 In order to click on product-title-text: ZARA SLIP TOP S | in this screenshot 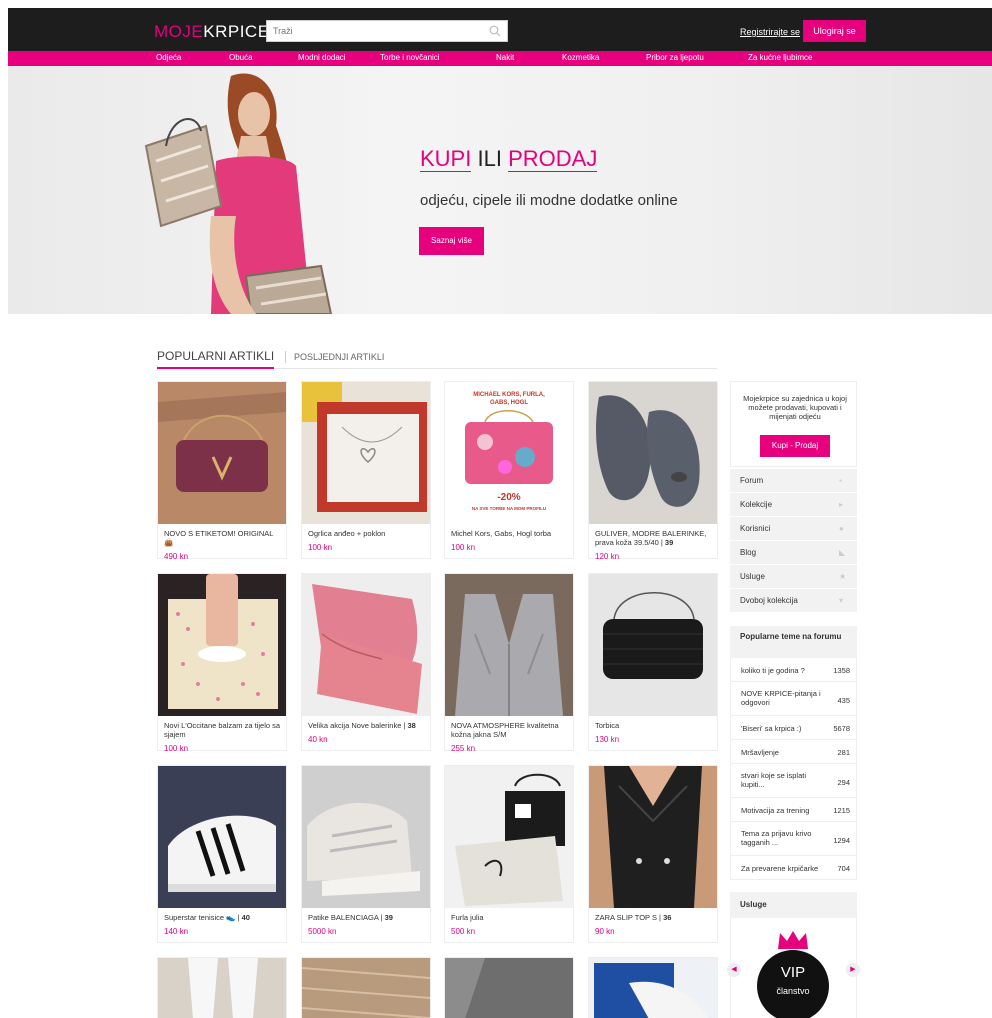, I will do `click(628, 917)`.